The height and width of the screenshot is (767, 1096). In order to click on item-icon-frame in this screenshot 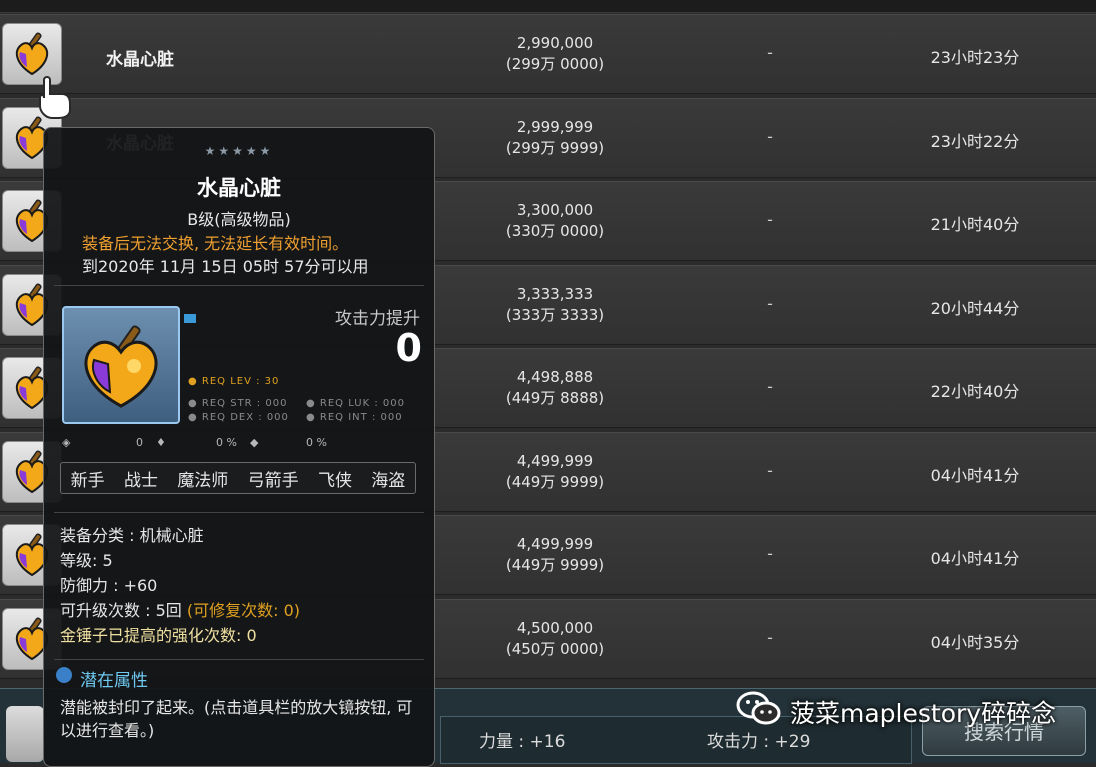, I will do `click(121, 365)`.